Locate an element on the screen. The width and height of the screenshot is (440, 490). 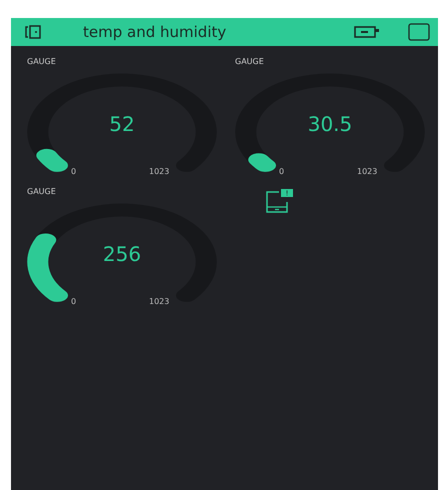
battery-icon is located at coordinates (367, 32).